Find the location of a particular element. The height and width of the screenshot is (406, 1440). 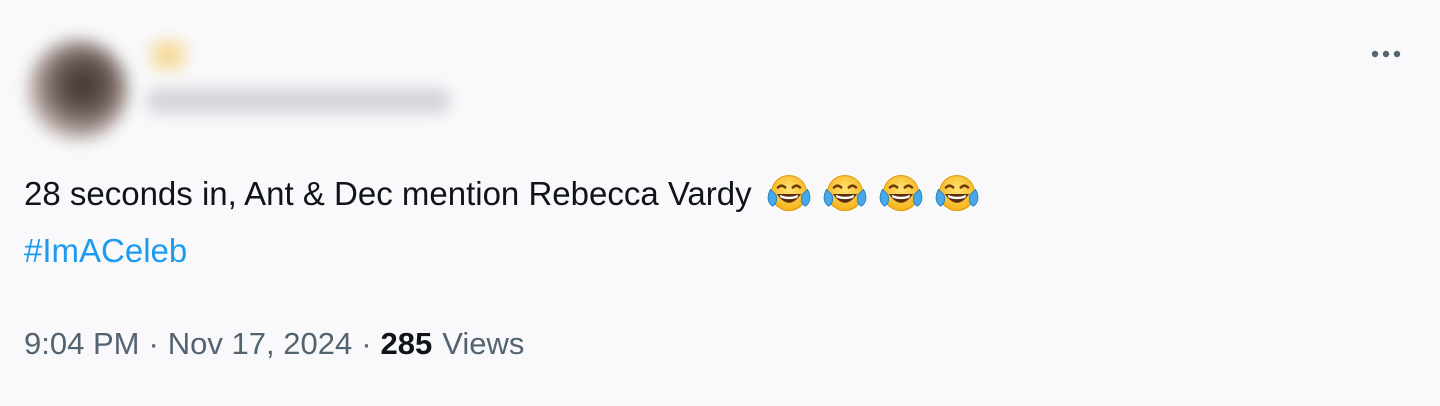

tweet-time: 9:04 PM is located at coordinates (81, 344).